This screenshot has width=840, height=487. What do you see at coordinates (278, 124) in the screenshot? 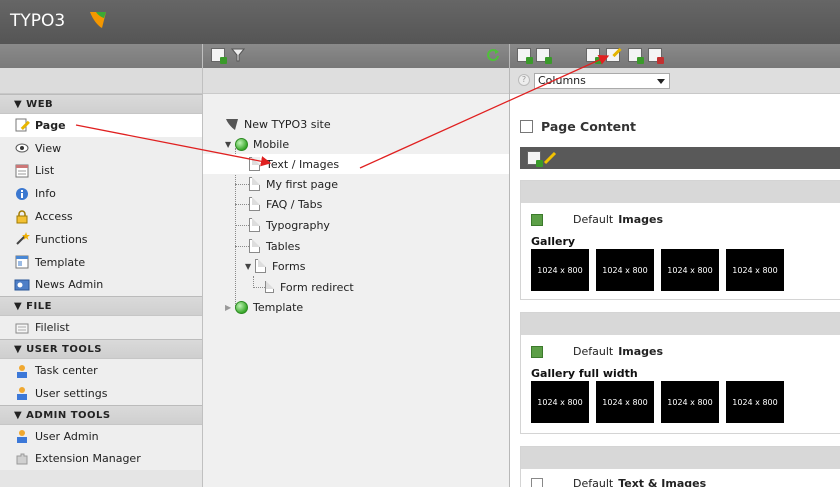
I see `tree-root: New TYPO3 site` at bounding box center [278, 124].